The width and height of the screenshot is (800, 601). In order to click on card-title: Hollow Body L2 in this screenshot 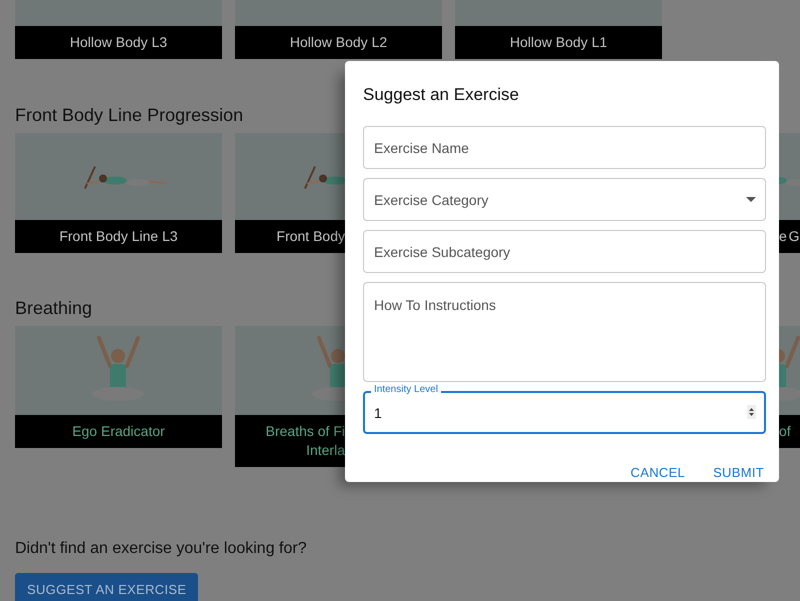, I will do `click(339, 42)`.